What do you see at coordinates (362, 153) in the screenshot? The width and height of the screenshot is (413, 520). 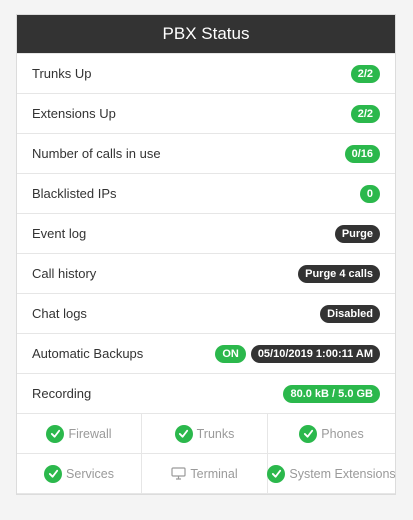 I see `status-badge: 0/16` at bounding box center [362, 153].